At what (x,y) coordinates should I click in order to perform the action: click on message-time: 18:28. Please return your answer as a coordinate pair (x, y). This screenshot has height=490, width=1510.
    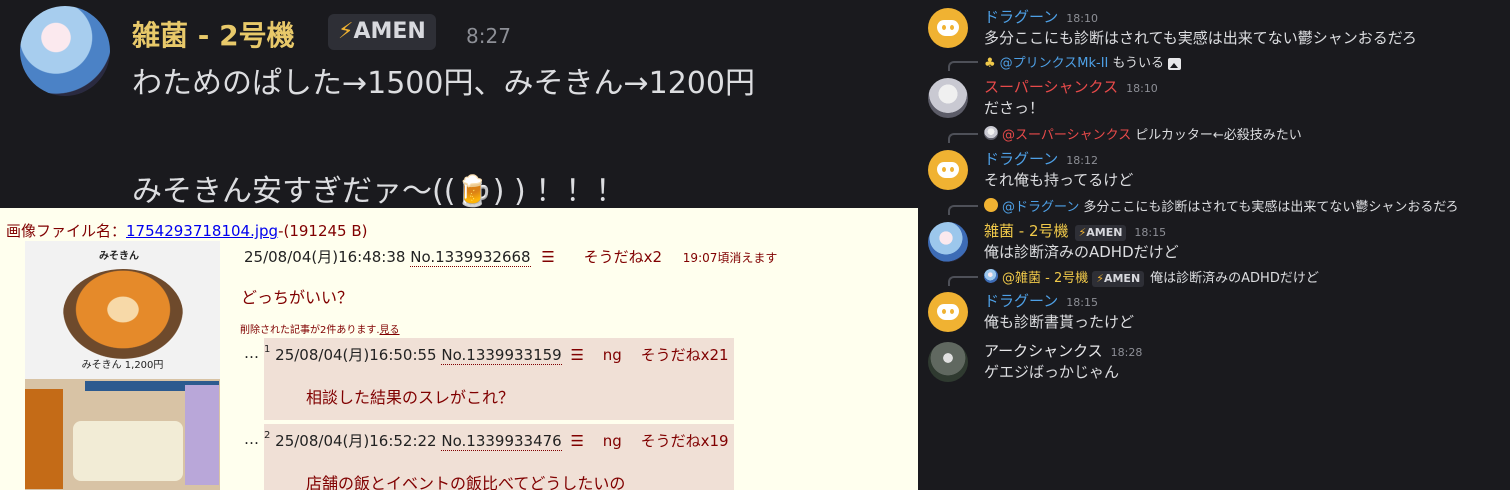
    Looking at the image, I should click on (1126, 352).